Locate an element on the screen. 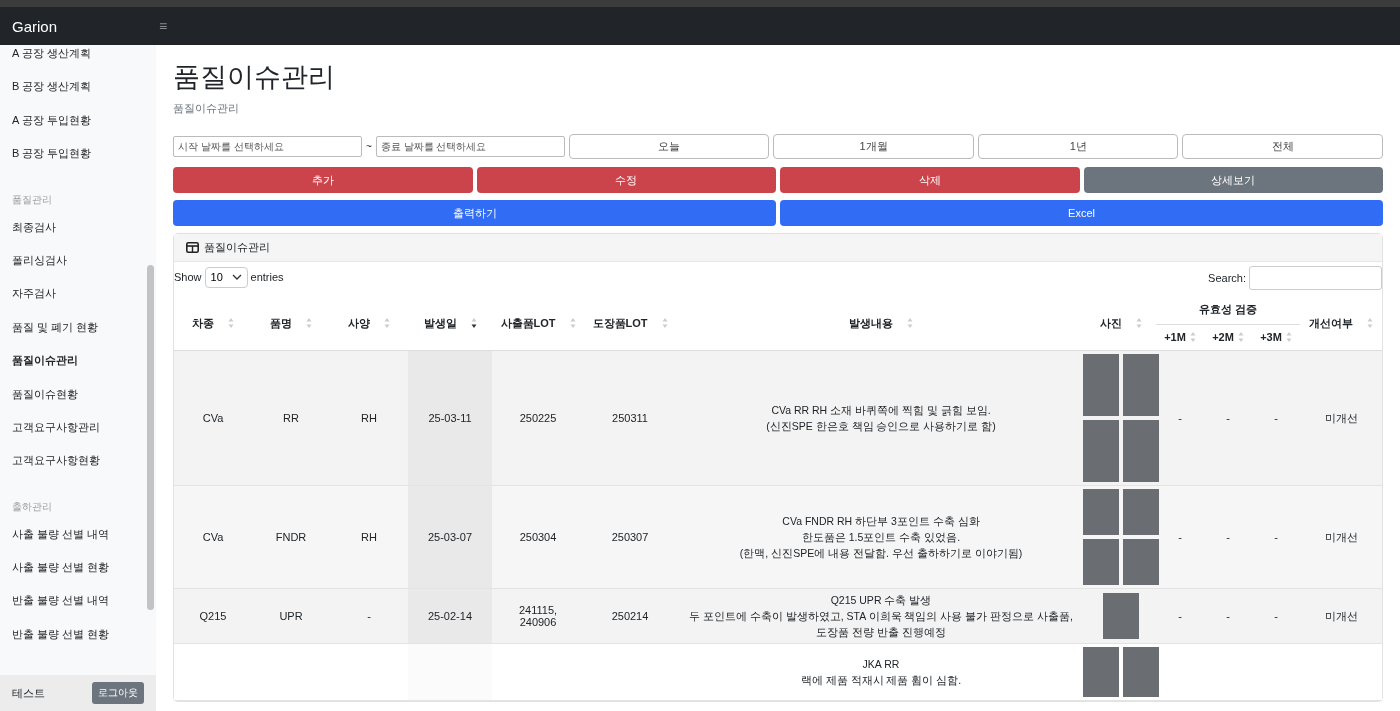 This screenshot has width=1400, height=711. sidebar-item: 고객요구사항관리 is located at coordinates (78, 435).